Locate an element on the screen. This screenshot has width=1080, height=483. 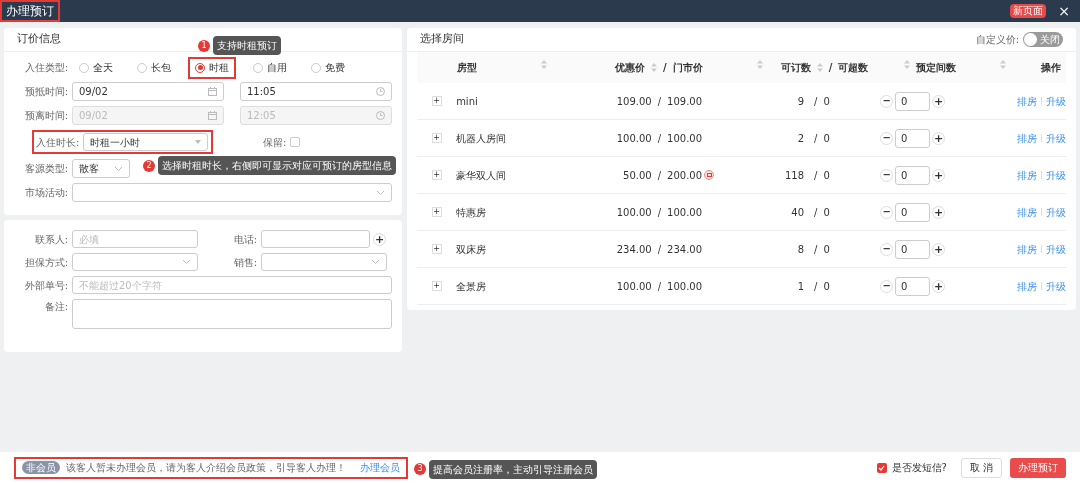
column-header: 预定间数 is located at coordinates (936, 68).